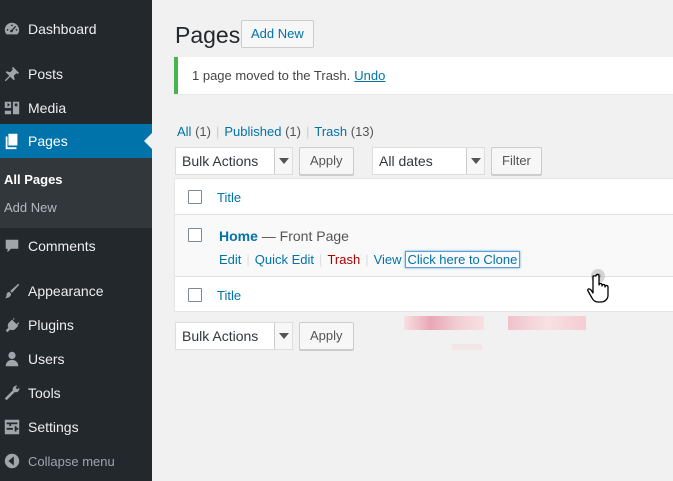  Describe the element at coordinates (12, 29) in the screenshot. I see `dashboard-icon` at that location.